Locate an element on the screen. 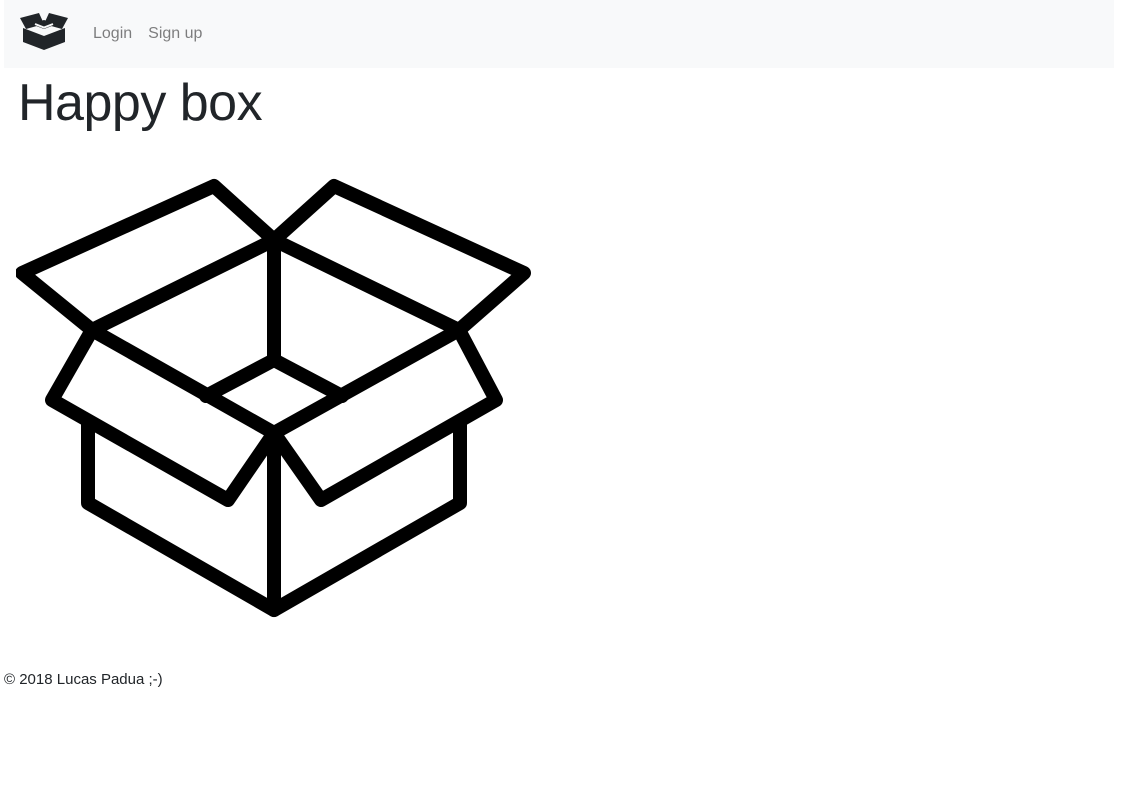 This screenshot has width=1121, height=789. open-box-icon is located at coordinates (44, 31).